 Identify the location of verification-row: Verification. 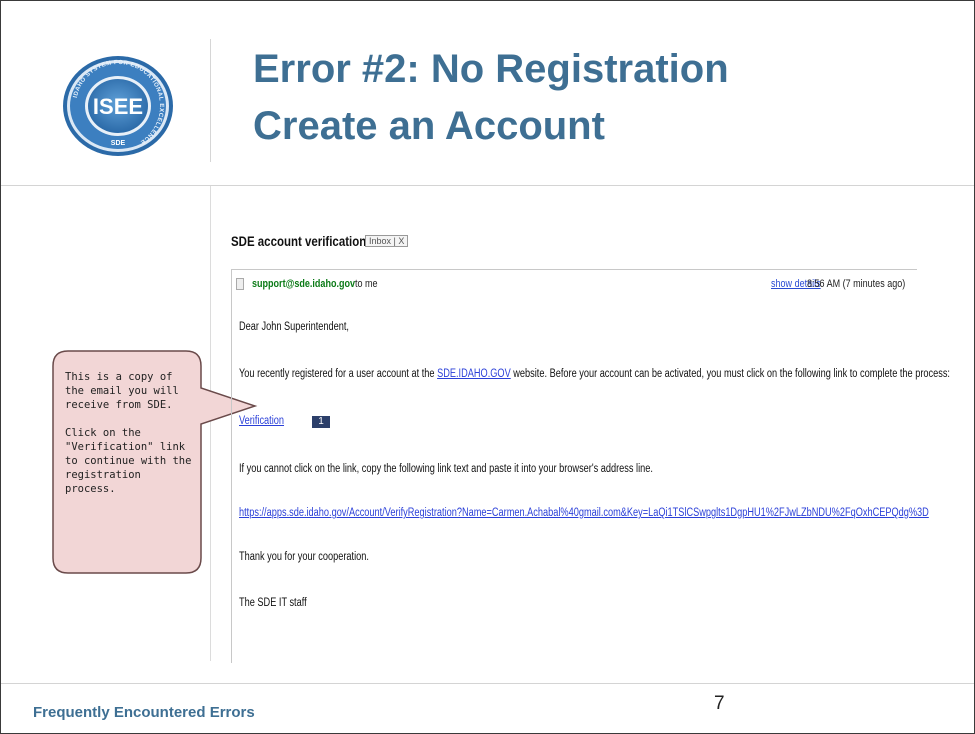
(261, 421).